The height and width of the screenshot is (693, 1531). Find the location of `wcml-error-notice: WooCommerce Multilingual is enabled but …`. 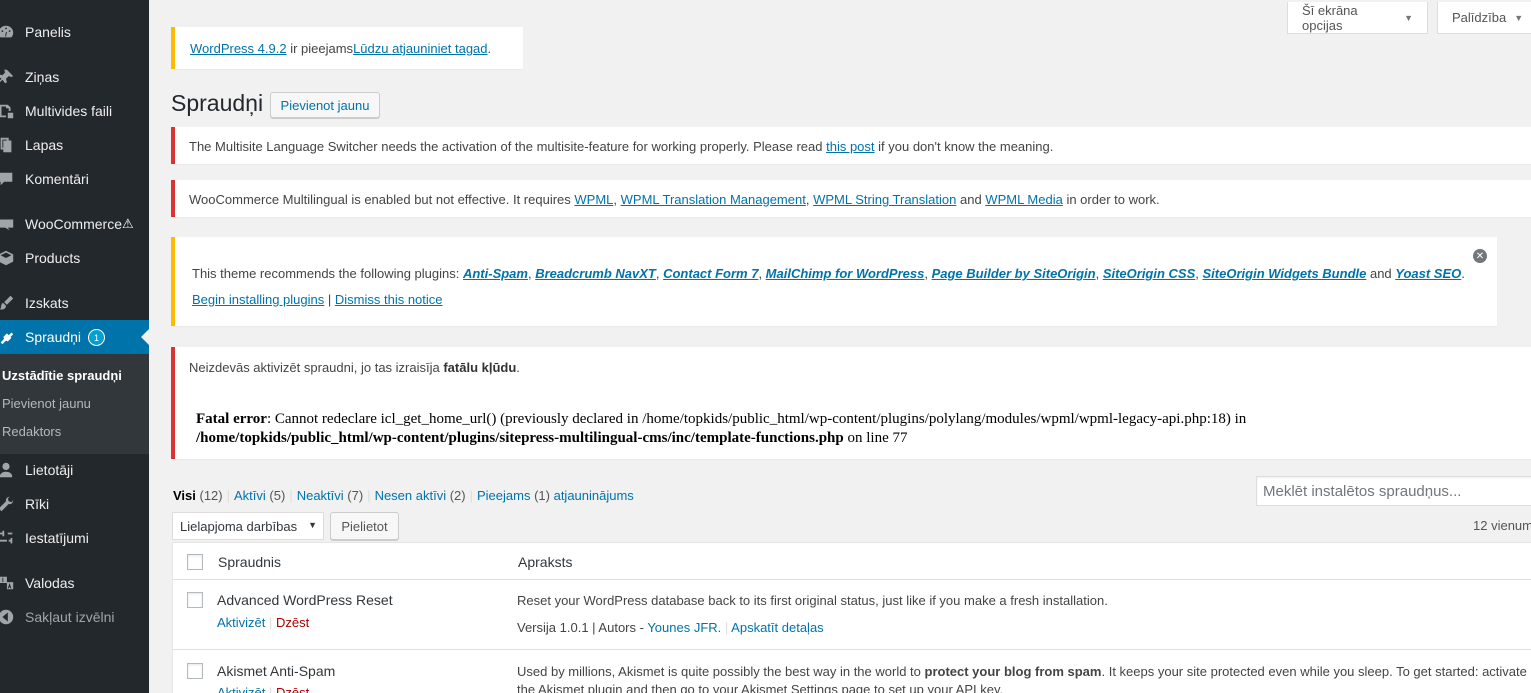

wcml-error-notice: WooCommerce Multilingual is enabled but … is located at coordinates (851, 198).